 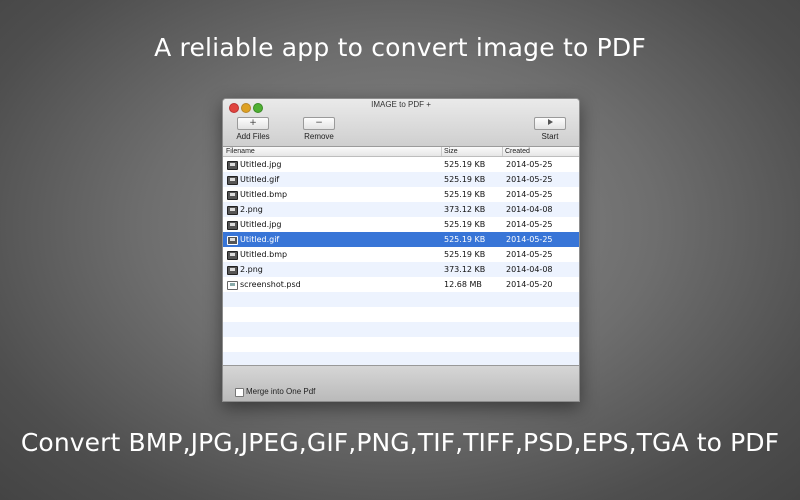 What do you see at coordinates (232, 285) in the screenshot?
I see `psd-file-icon` at bounding box center [232, 285].